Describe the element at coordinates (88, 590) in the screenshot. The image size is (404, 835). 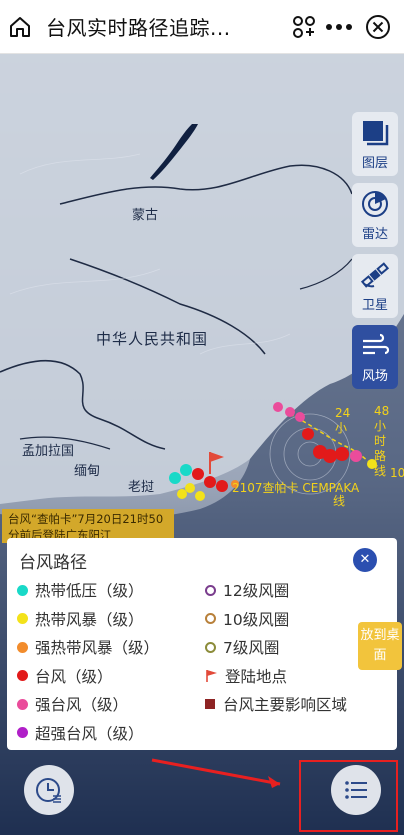
I see `legend-item: 热带低压（级）` at that location.